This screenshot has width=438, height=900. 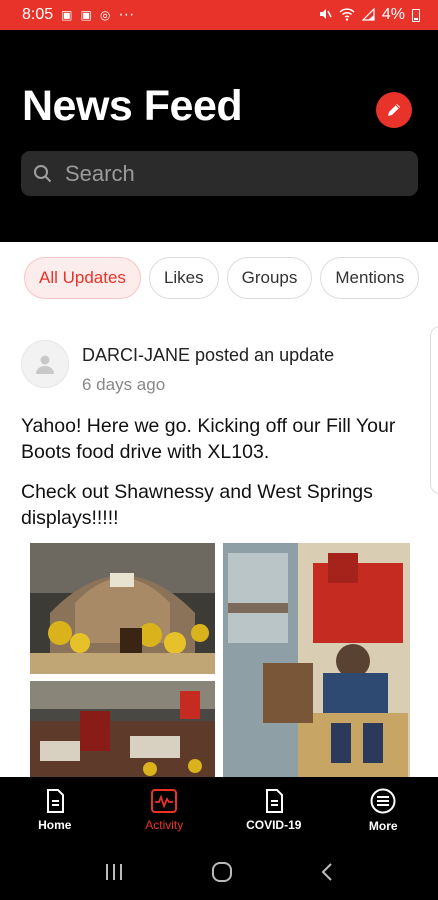 I want to click on pencil-icon, so click(x=394, y=110).